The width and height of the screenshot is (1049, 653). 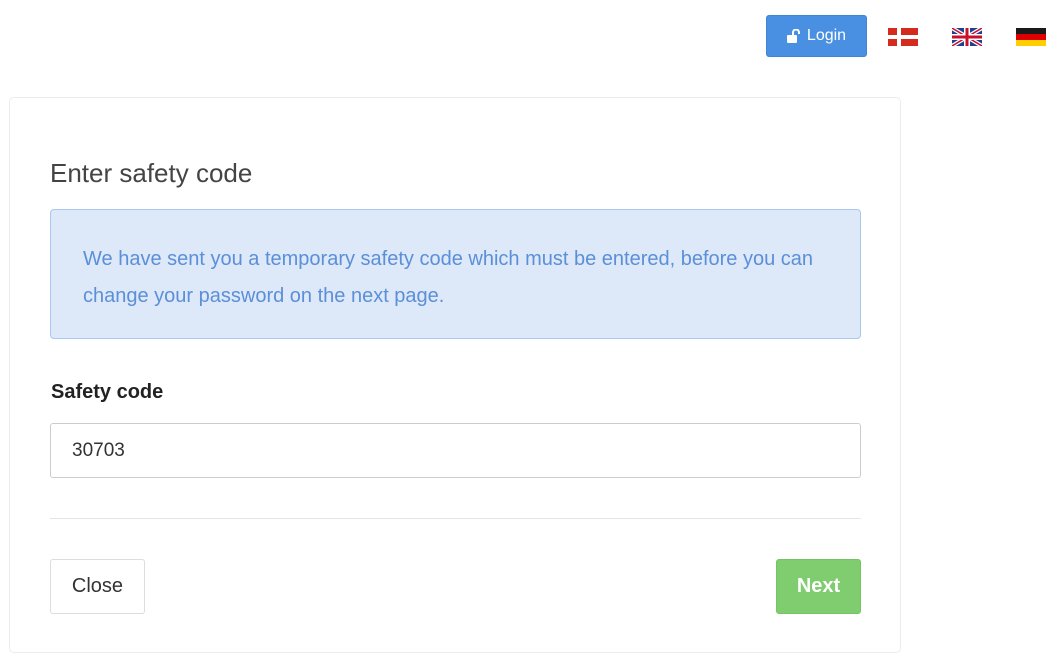 What do you see at coordinates (1031, 37) in the screenshot?
I see `flag-germany-icon` at bounding box center [1031, 37].